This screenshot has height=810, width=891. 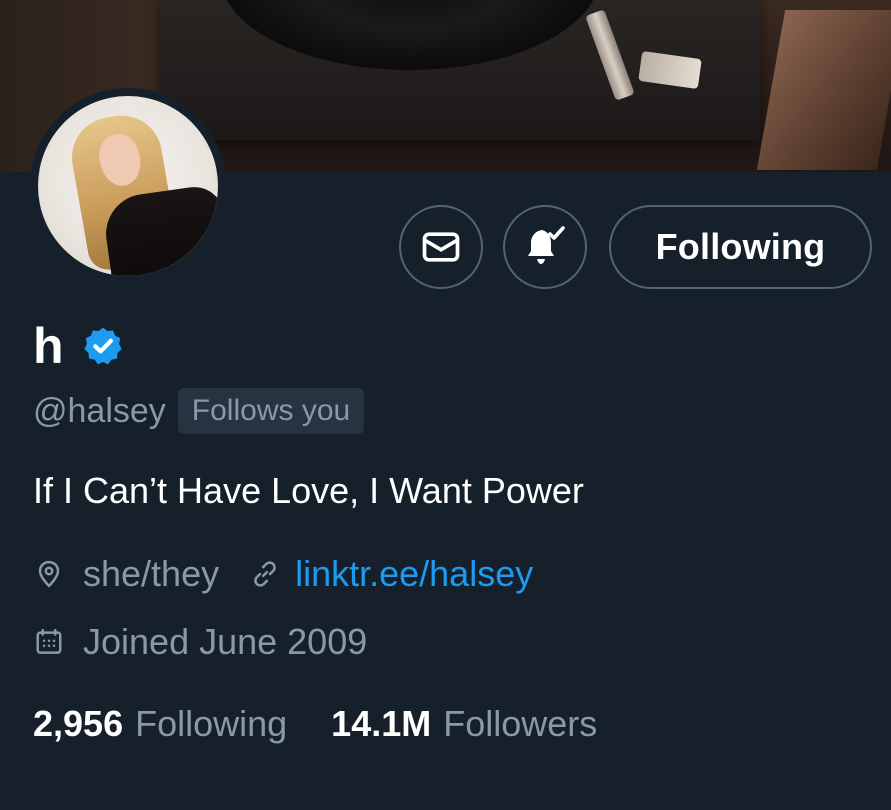 What do you see at coordinates (414, 574) in the screenshot?
I see `profile-website-link: linktr.ee/halsey` at bounding box center [414, 574].